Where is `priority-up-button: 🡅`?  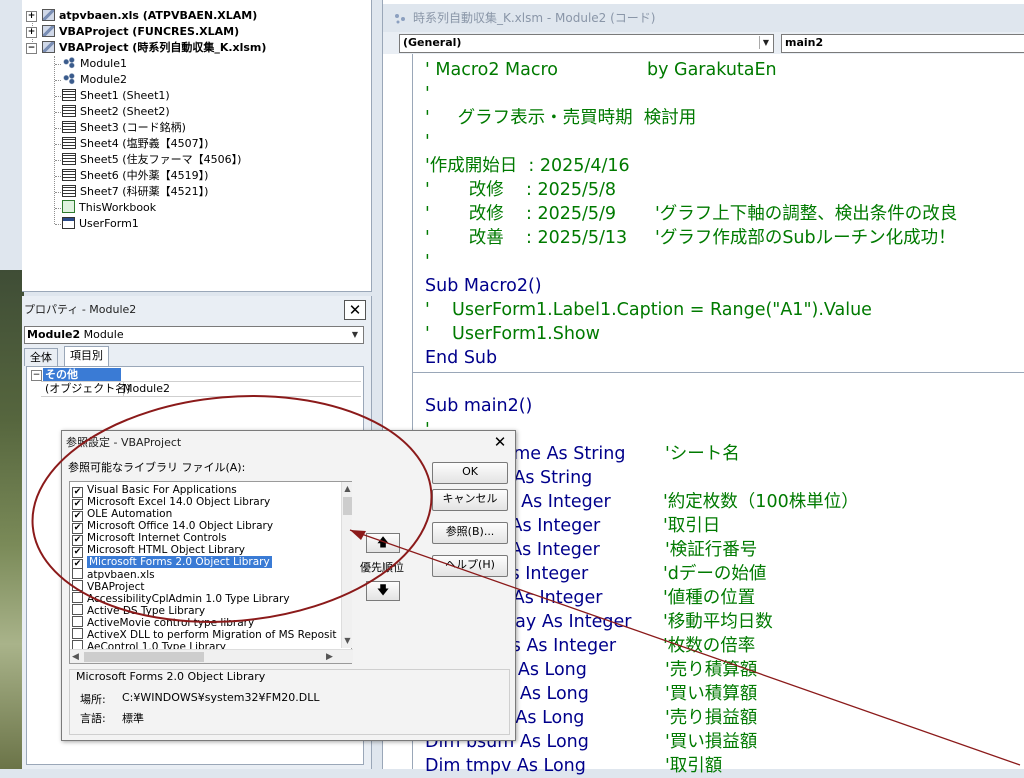
priority-up-button: 🡅 is located at coordinates (383, 543).